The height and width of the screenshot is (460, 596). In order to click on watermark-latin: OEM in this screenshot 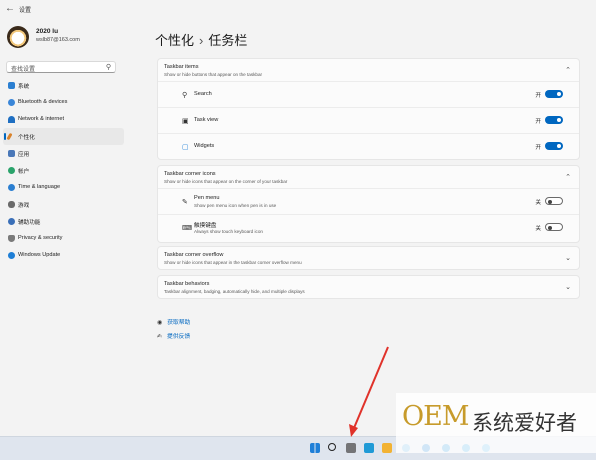, I will do `click(435, 416)`.